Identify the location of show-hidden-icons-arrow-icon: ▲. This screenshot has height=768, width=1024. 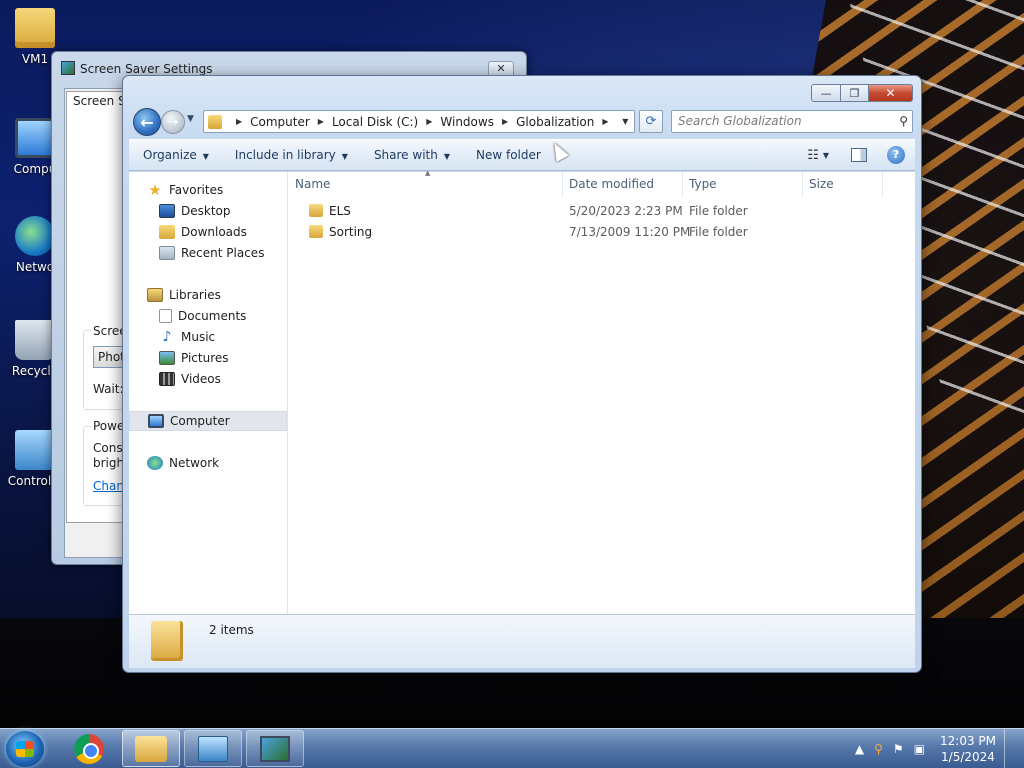
(859, 749).